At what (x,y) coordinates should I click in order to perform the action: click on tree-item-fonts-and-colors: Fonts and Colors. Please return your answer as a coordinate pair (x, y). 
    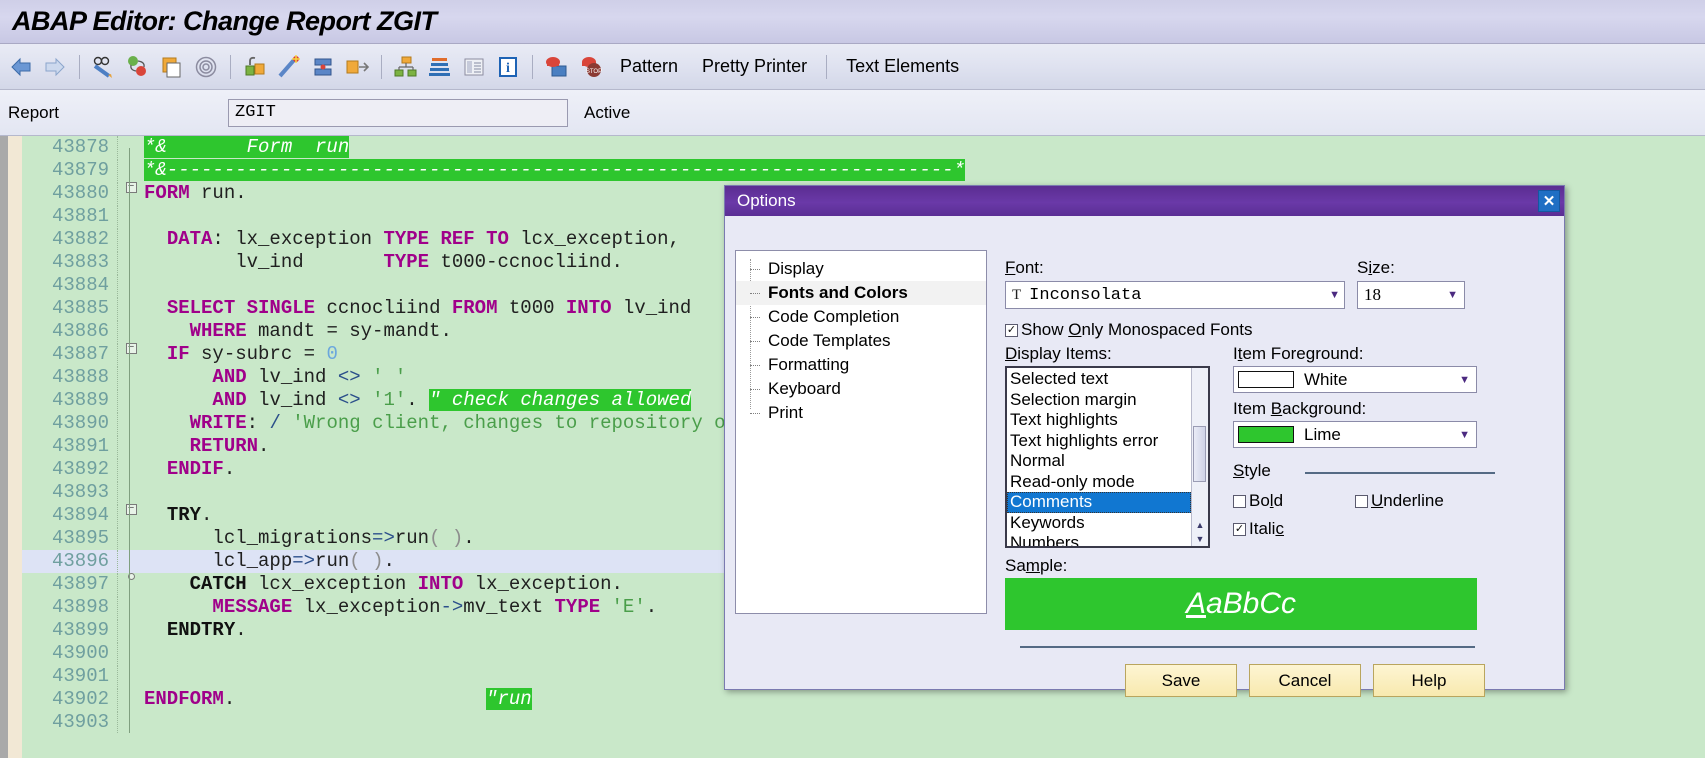
    Looking at the image, I should click on (861, 293).